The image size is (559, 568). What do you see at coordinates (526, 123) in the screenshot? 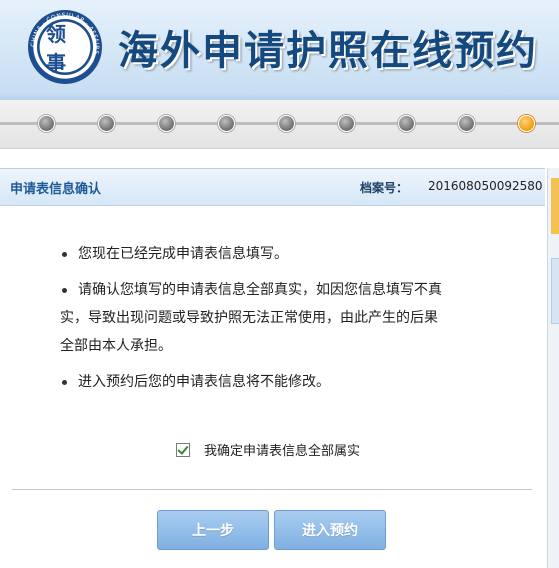
I see `step-dot-9-active` at bounding box center [526, 123].